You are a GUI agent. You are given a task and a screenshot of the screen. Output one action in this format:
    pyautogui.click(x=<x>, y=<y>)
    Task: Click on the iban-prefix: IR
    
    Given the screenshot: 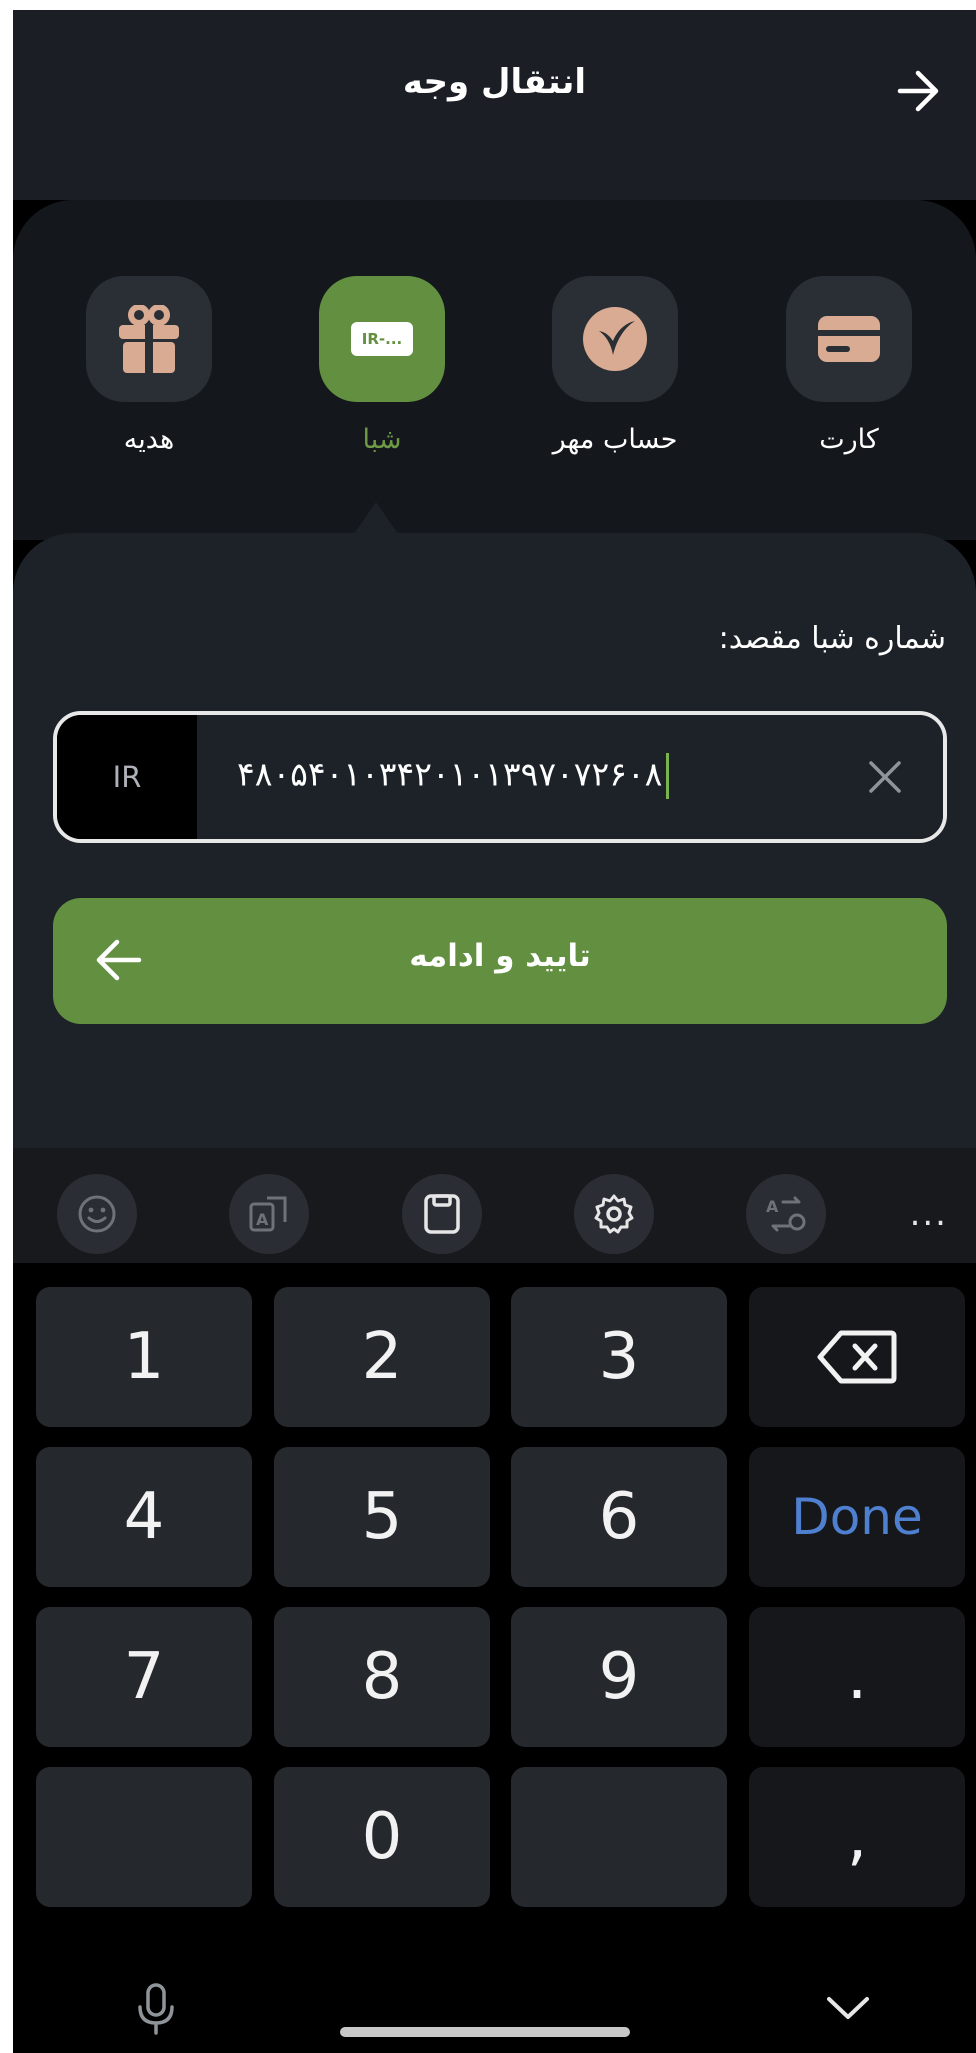 What is the action you would take?
    pyautogui.click(x=127, y=777)
    